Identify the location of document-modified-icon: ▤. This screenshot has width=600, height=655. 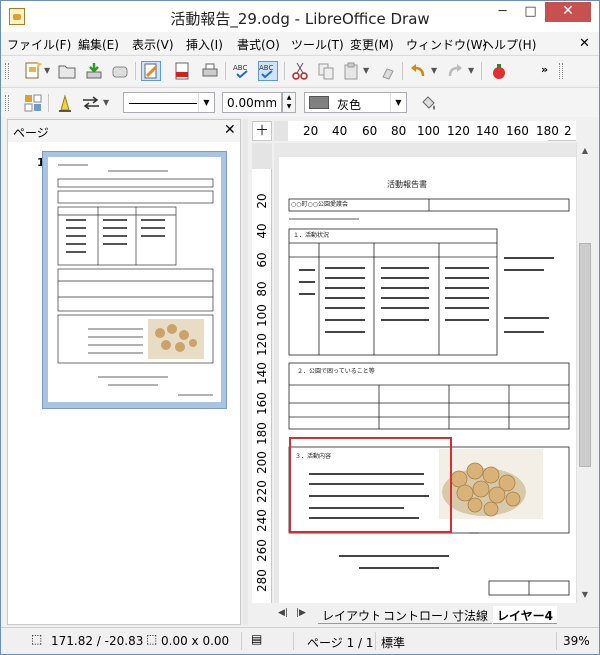
(256, 639).